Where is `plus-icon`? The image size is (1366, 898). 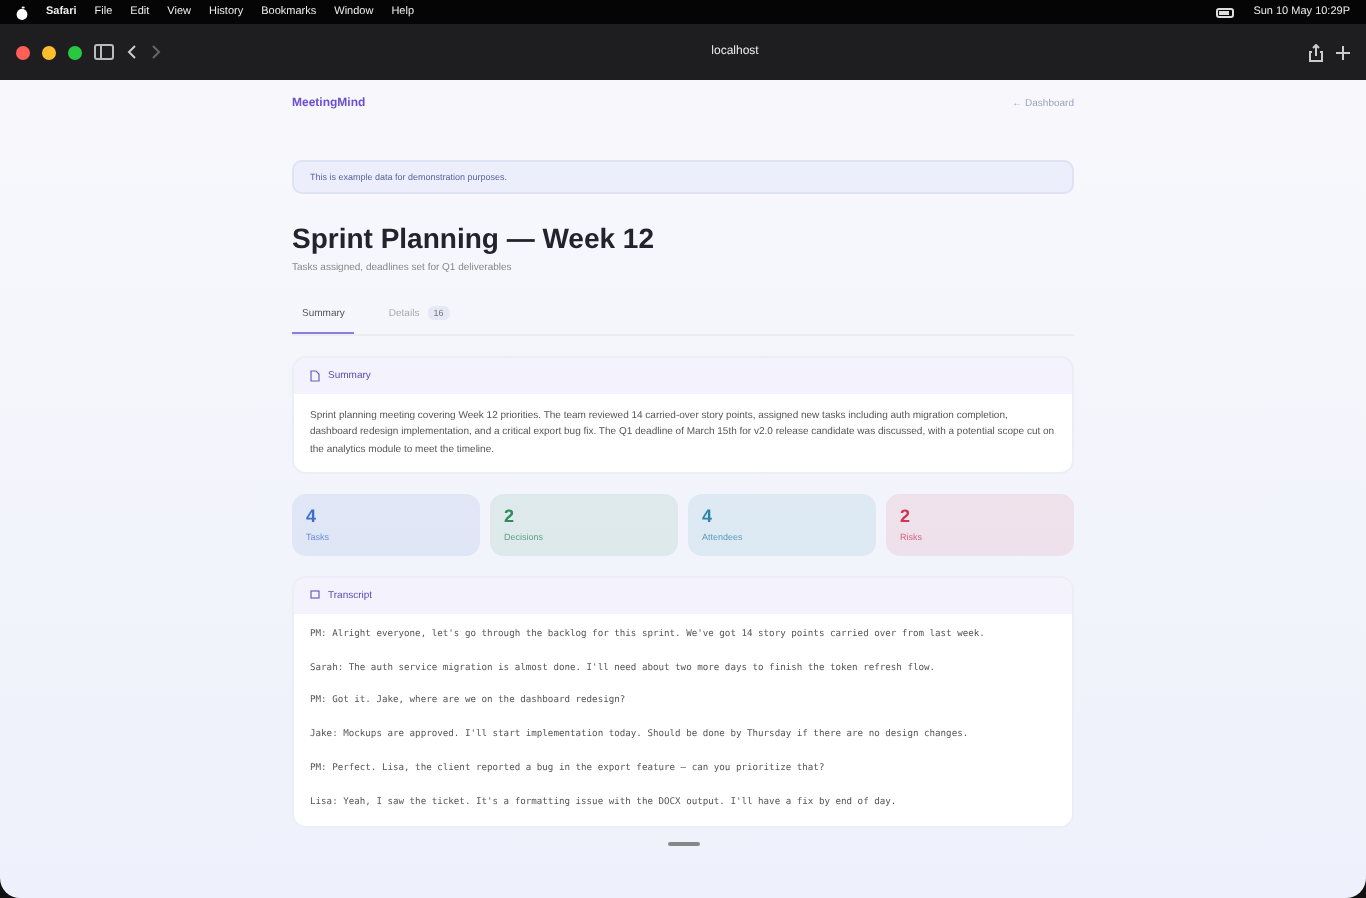 plus-icon is located at coordinates (1343, 52).